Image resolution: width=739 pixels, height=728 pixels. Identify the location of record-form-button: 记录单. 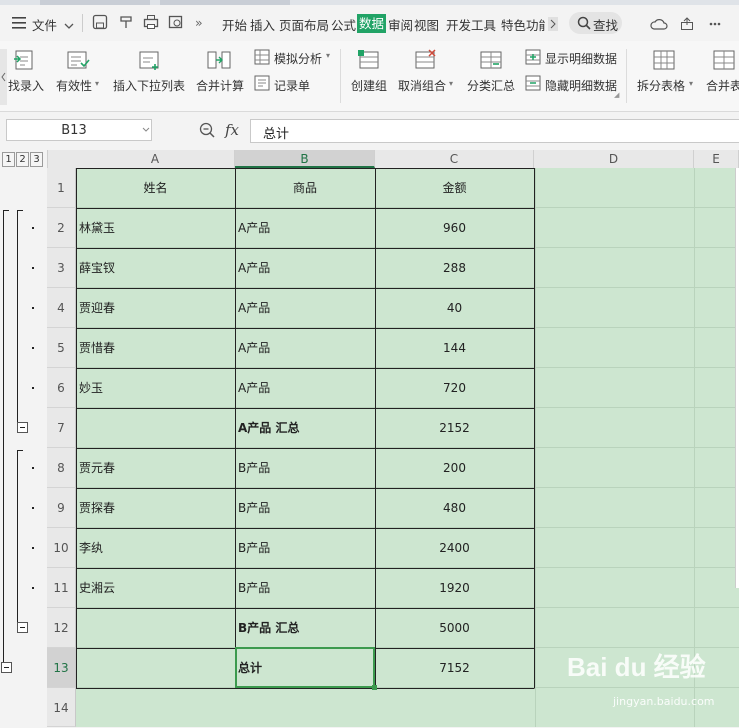
(292, 85).